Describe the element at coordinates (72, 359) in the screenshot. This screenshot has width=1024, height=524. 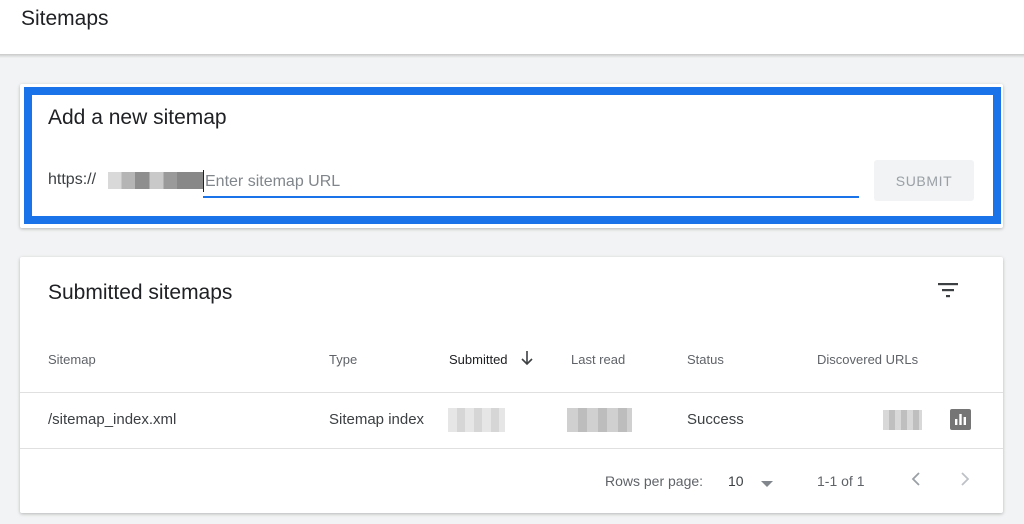
I see `column-header-sitemap: Sitemap` at that location.